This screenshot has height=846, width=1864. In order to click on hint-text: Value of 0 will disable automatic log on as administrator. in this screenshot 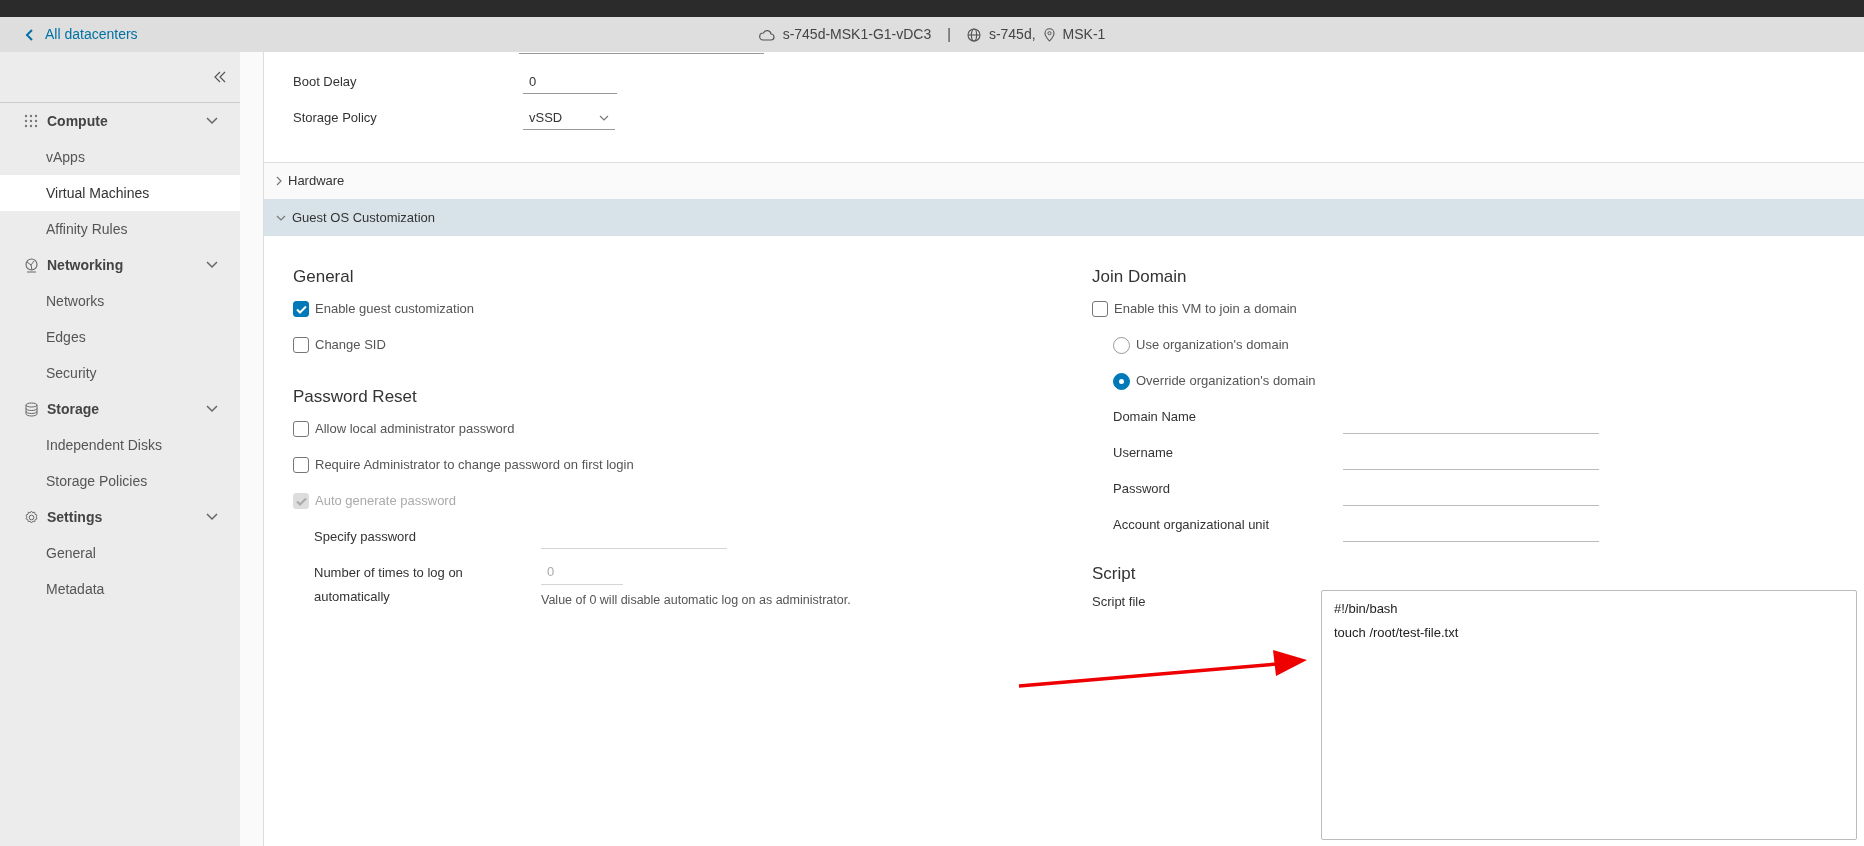, I will do `click(696, 600)`.